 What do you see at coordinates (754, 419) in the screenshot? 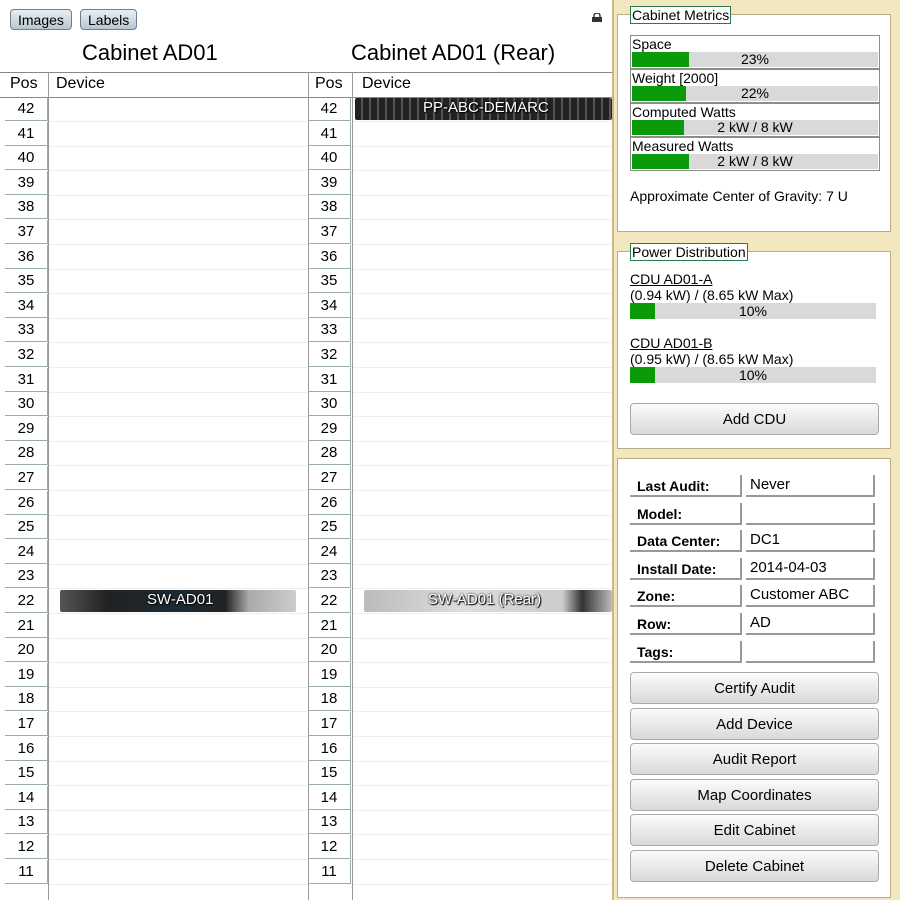
I see `add-cdu-button: Add CDU` at bounding box center [754, 419].